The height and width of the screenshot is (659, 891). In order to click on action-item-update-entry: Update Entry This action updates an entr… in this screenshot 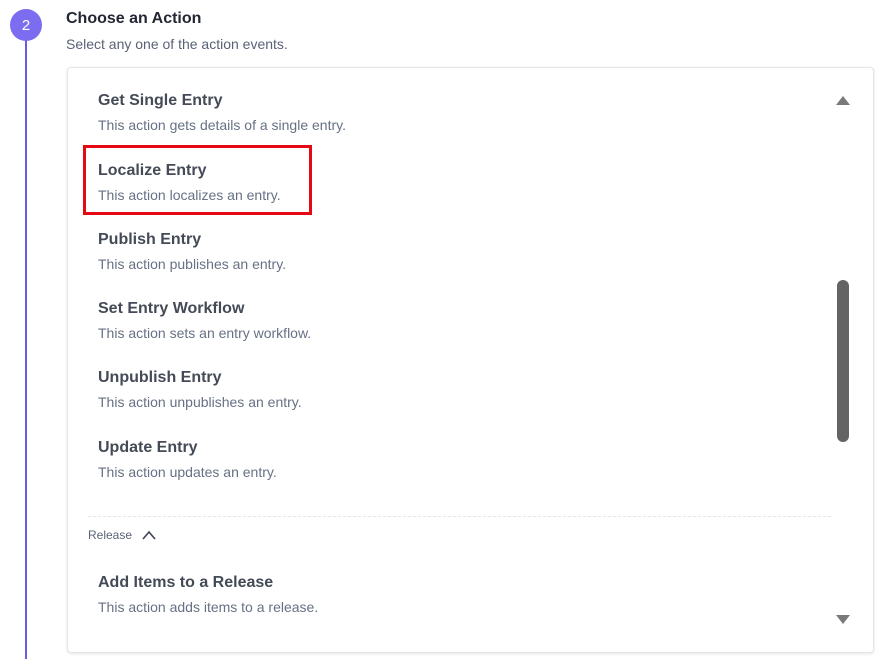, I will do `click(398, 459)`.